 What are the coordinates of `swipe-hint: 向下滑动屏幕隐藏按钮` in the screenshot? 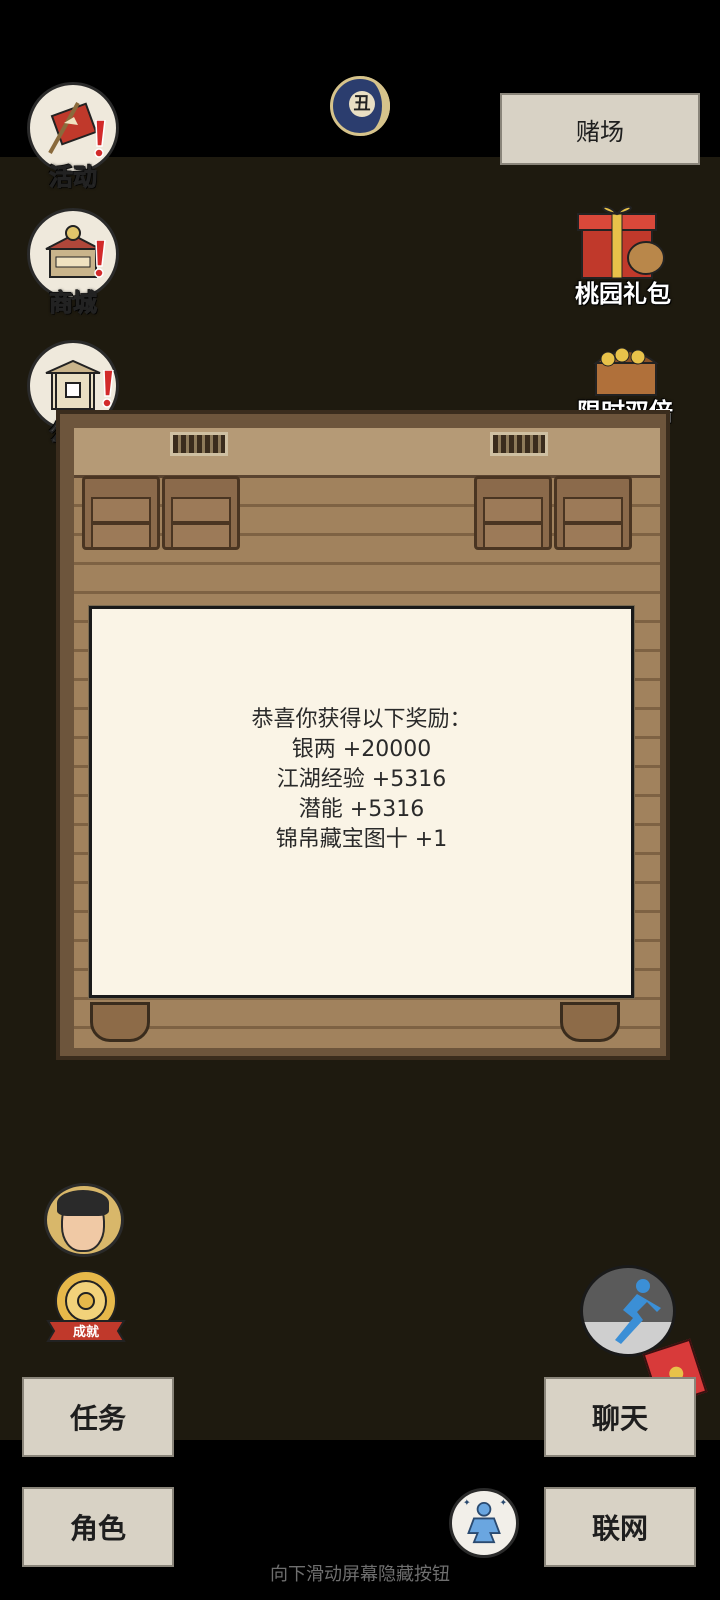 It's located at (360, 1574).